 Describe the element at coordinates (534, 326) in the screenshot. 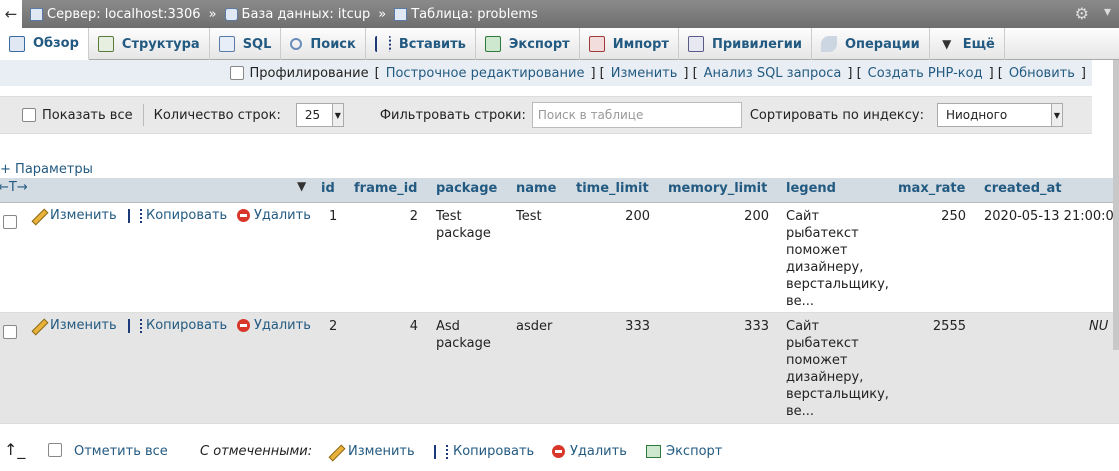

I see `cell-name: asder` at that location.